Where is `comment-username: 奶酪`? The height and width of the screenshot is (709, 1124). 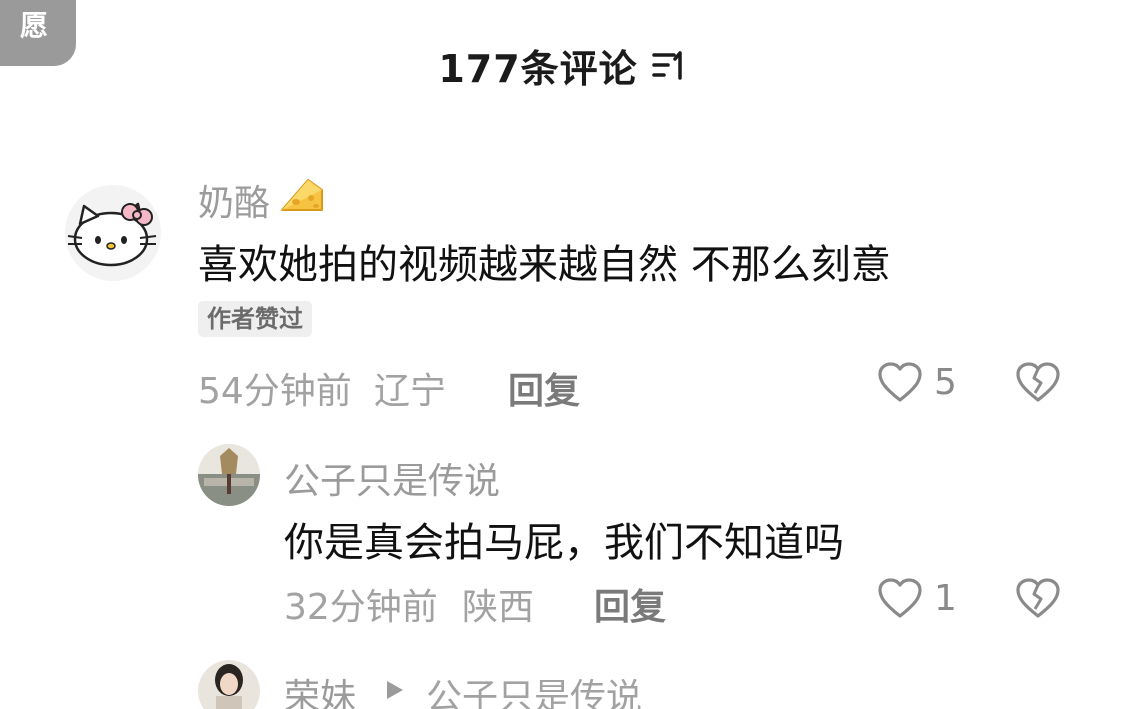 comment-username: 奶酪 is located at coordinates (234, 200).